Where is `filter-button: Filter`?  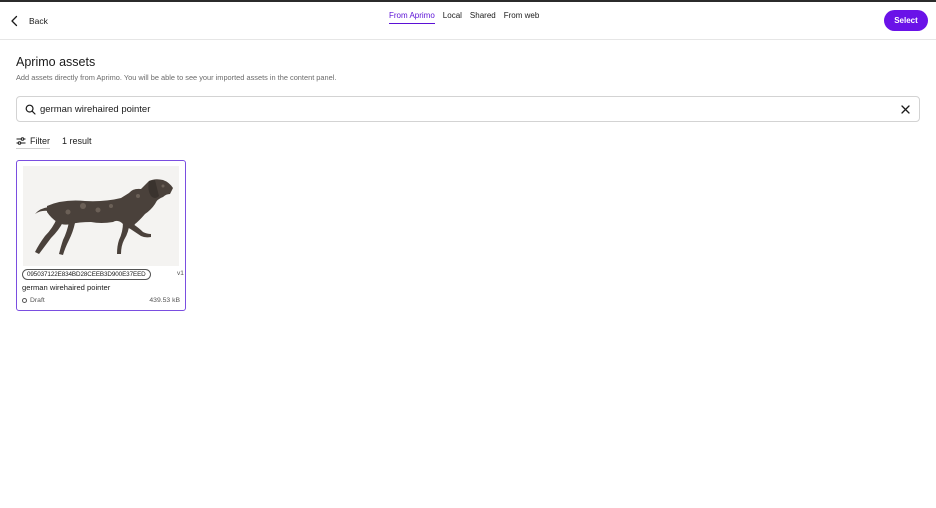 filter-button: Filter is located at coordinates (33, 142).